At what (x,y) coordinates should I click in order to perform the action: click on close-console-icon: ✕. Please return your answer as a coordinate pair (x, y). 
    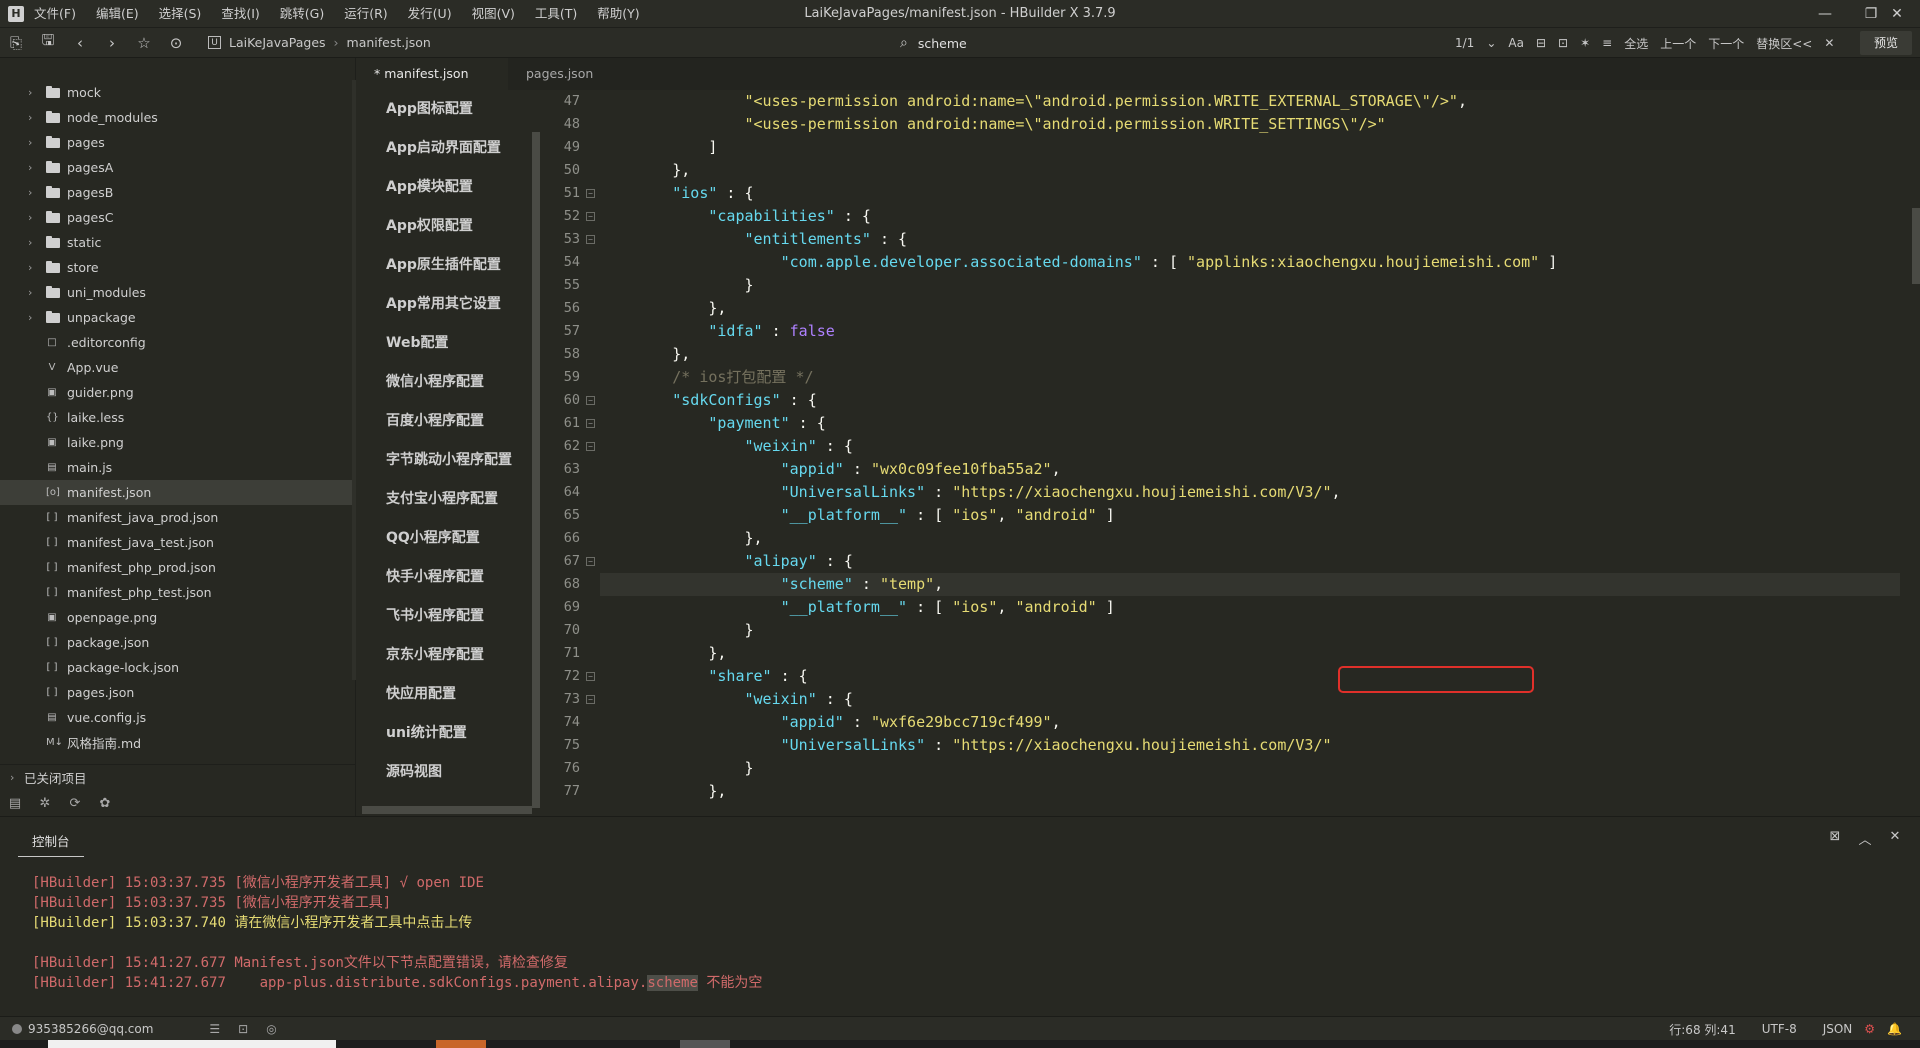
    Looking at the image, I should click on (1895, 838).